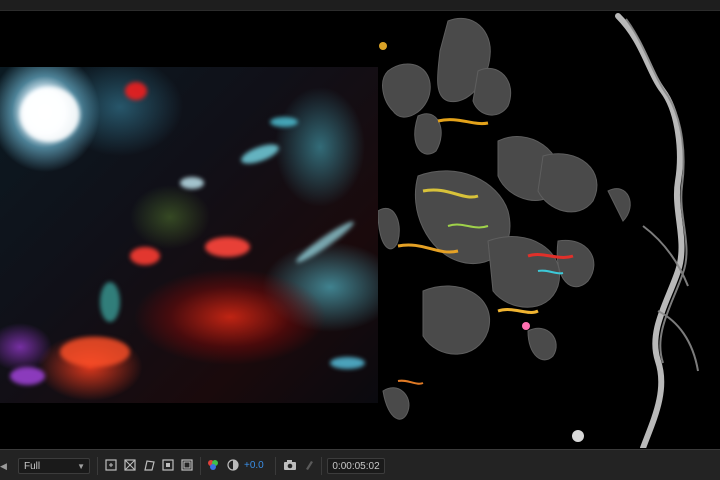 The width and height of the screenshot is (720, 480). What do you see at coordinates (290, 465) in the screenshot?
I see `snapshot-icon` at bounding box center [290, 465].